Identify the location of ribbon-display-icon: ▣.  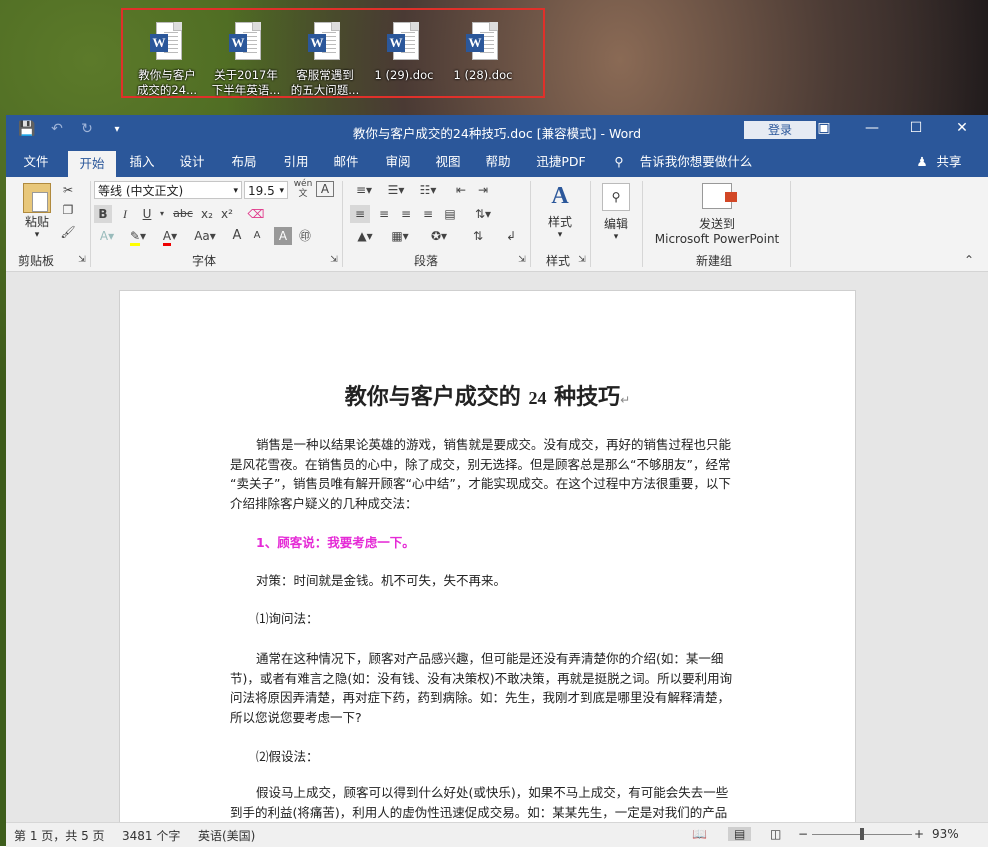
(824, 128).